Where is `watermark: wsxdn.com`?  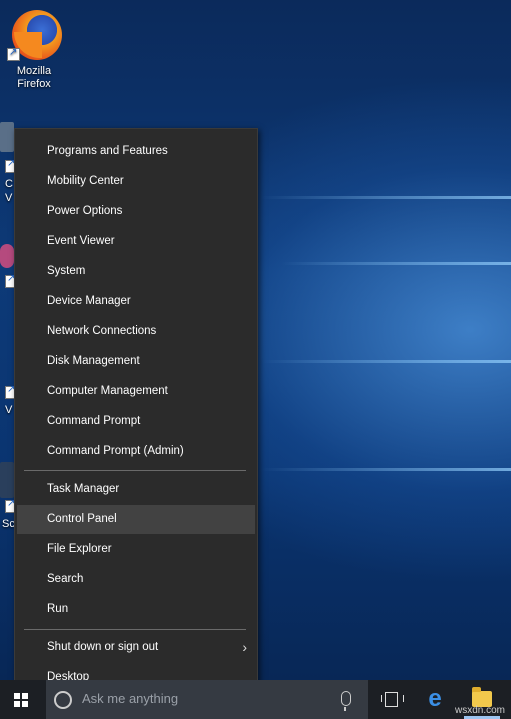
watermark: wsxdn.com is located at coordinates (479, 710).